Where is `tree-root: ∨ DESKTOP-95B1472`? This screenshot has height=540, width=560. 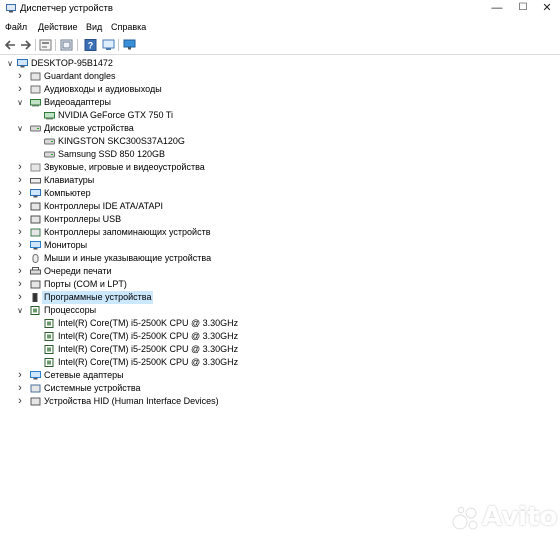
tree-root: ∨ DESKTOP-95B1472 is located at coordinates (280, 63).